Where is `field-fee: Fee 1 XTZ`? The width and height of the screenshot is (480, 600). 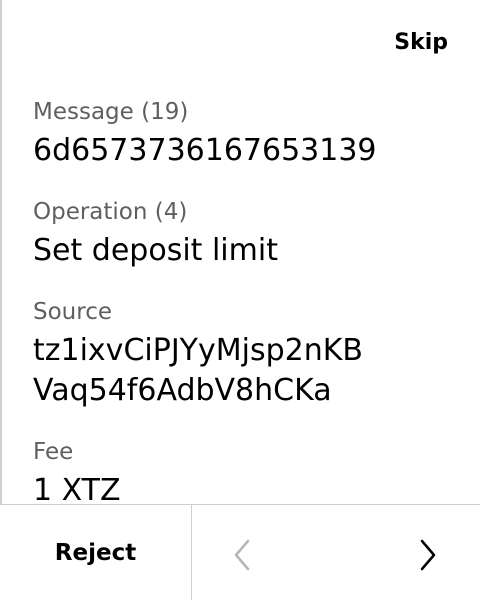
field-fee: Fee 1 XTZ is located at coordinates (253, 470).